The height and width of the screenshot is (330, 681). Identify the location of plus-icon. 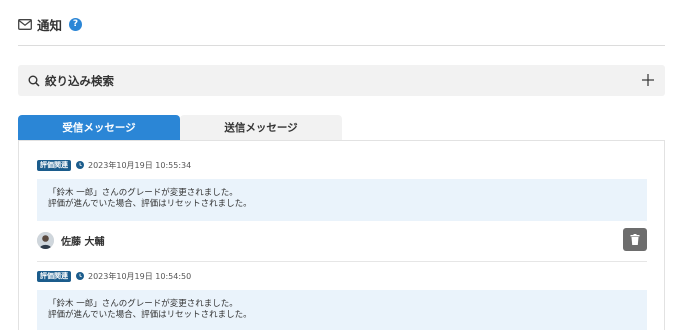
(648, 80).